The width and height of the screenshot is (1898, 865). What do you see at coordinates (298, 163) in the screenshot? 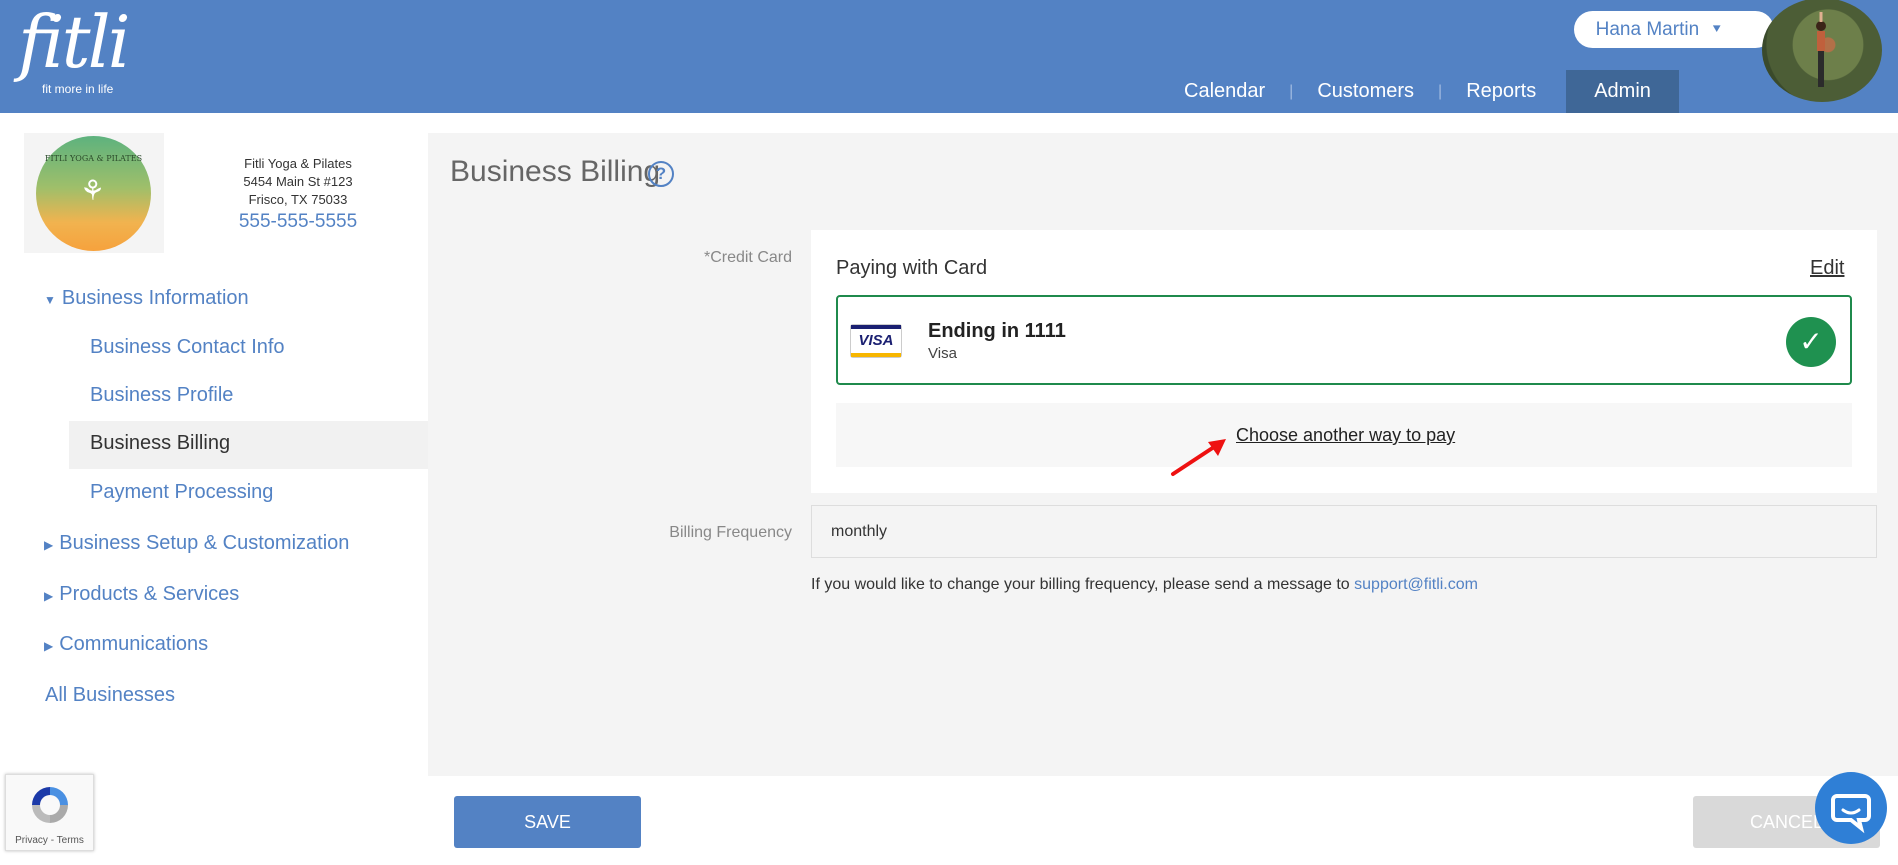
I see `business-name: Fitli Yoga & Pilates` at bounding box center [298, 163].